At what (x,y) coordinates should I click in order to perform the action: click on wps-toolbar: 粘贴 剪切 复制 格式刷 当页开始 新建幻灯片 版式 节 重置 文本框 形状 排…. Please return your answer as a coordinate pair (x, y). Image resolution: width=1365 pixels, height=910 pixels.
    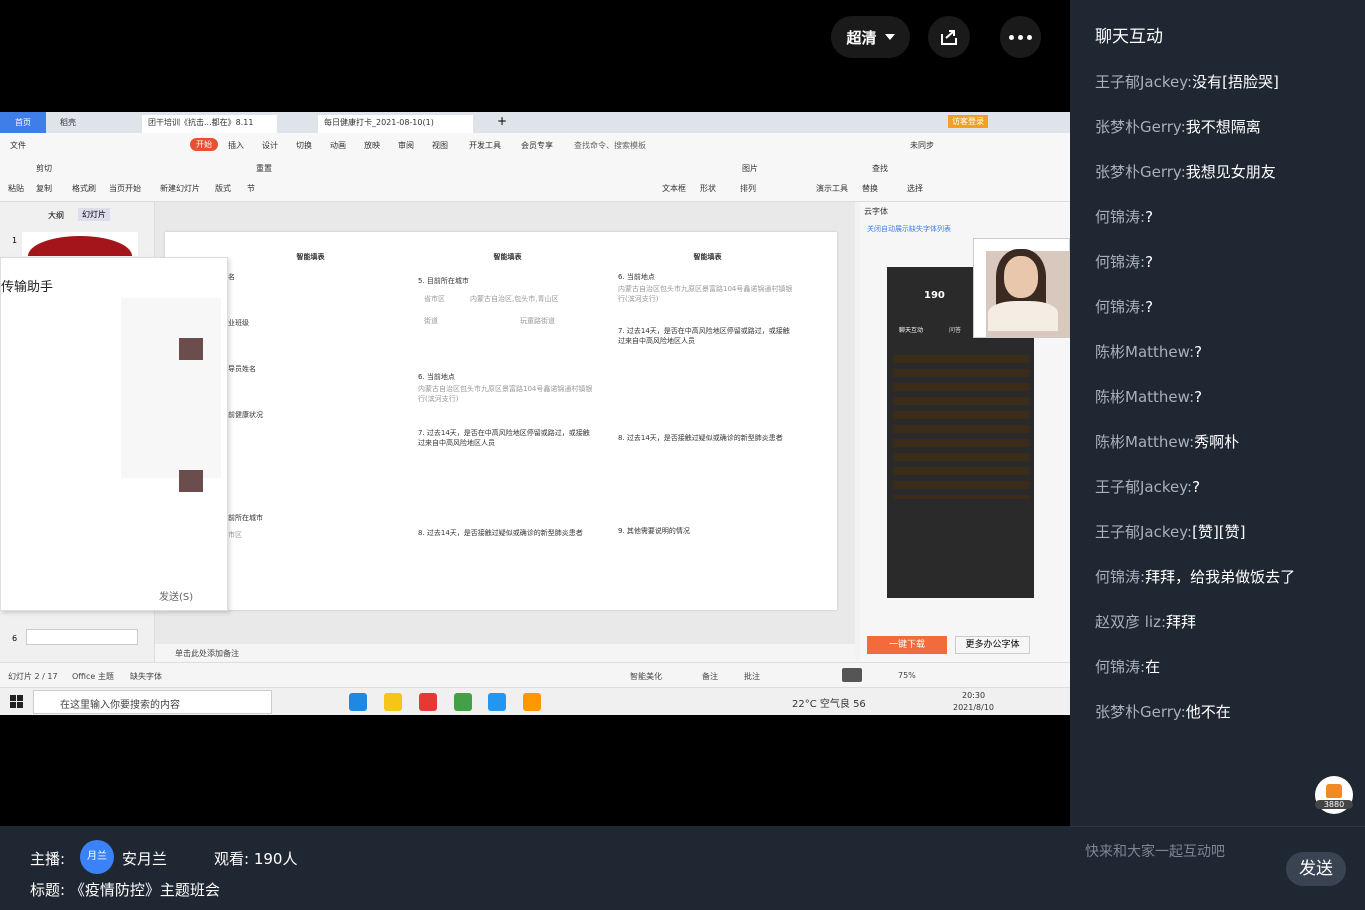
    Looking at the image, I should click on (535, 179).